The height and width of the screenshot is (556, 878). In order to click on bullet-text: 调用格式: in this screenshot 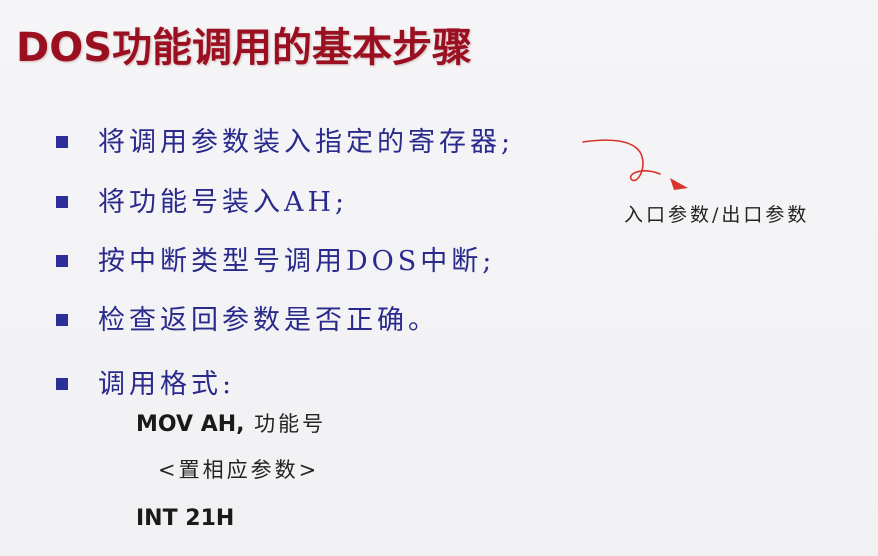, I will do `click(167, 384)`.